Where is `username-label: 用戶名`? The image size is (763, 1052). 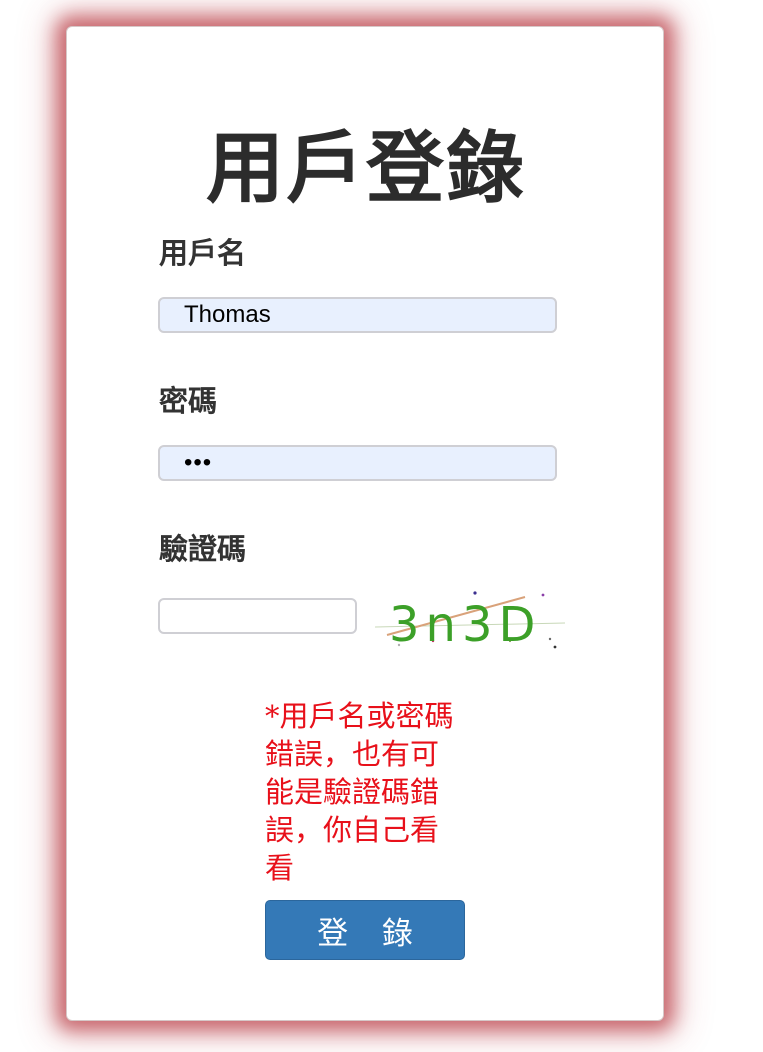 username-label: 用戶名 is located at coordinates (203, 253).